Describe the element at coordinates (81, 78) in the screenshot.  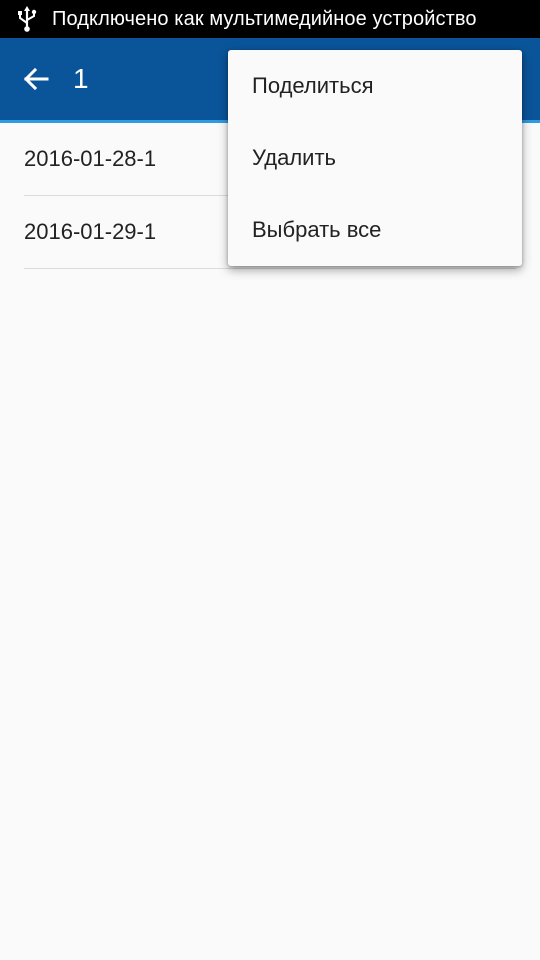
I see `page-title: 1` at that location.